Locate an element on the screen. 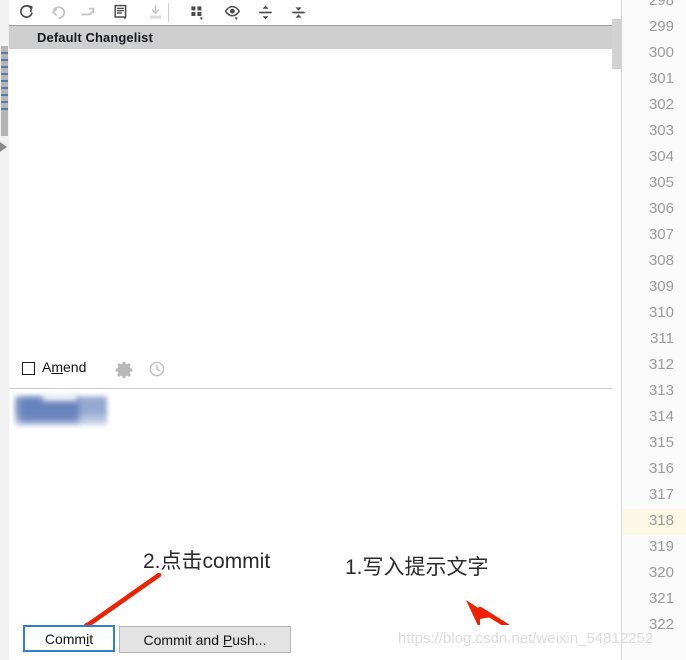 This screenshot has height=660, width=686. collapse-all-icon is located at coordinates (298, 12).